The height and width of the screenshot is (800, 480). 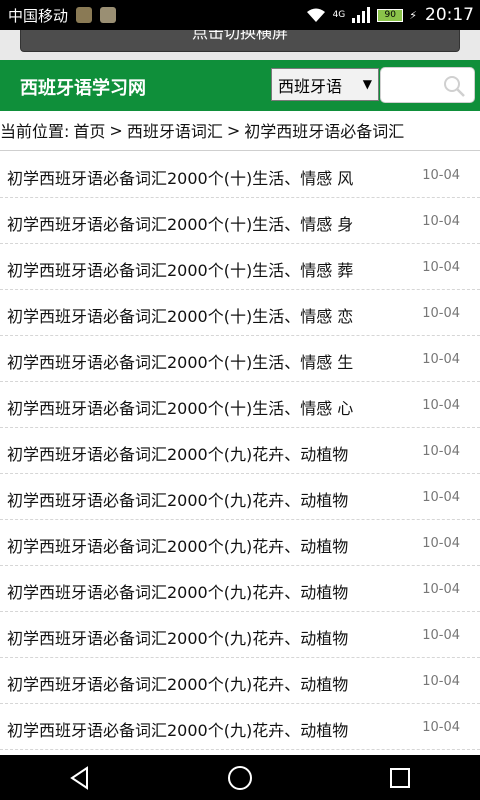 I want to click on home-button, so click(x=240, y=778).